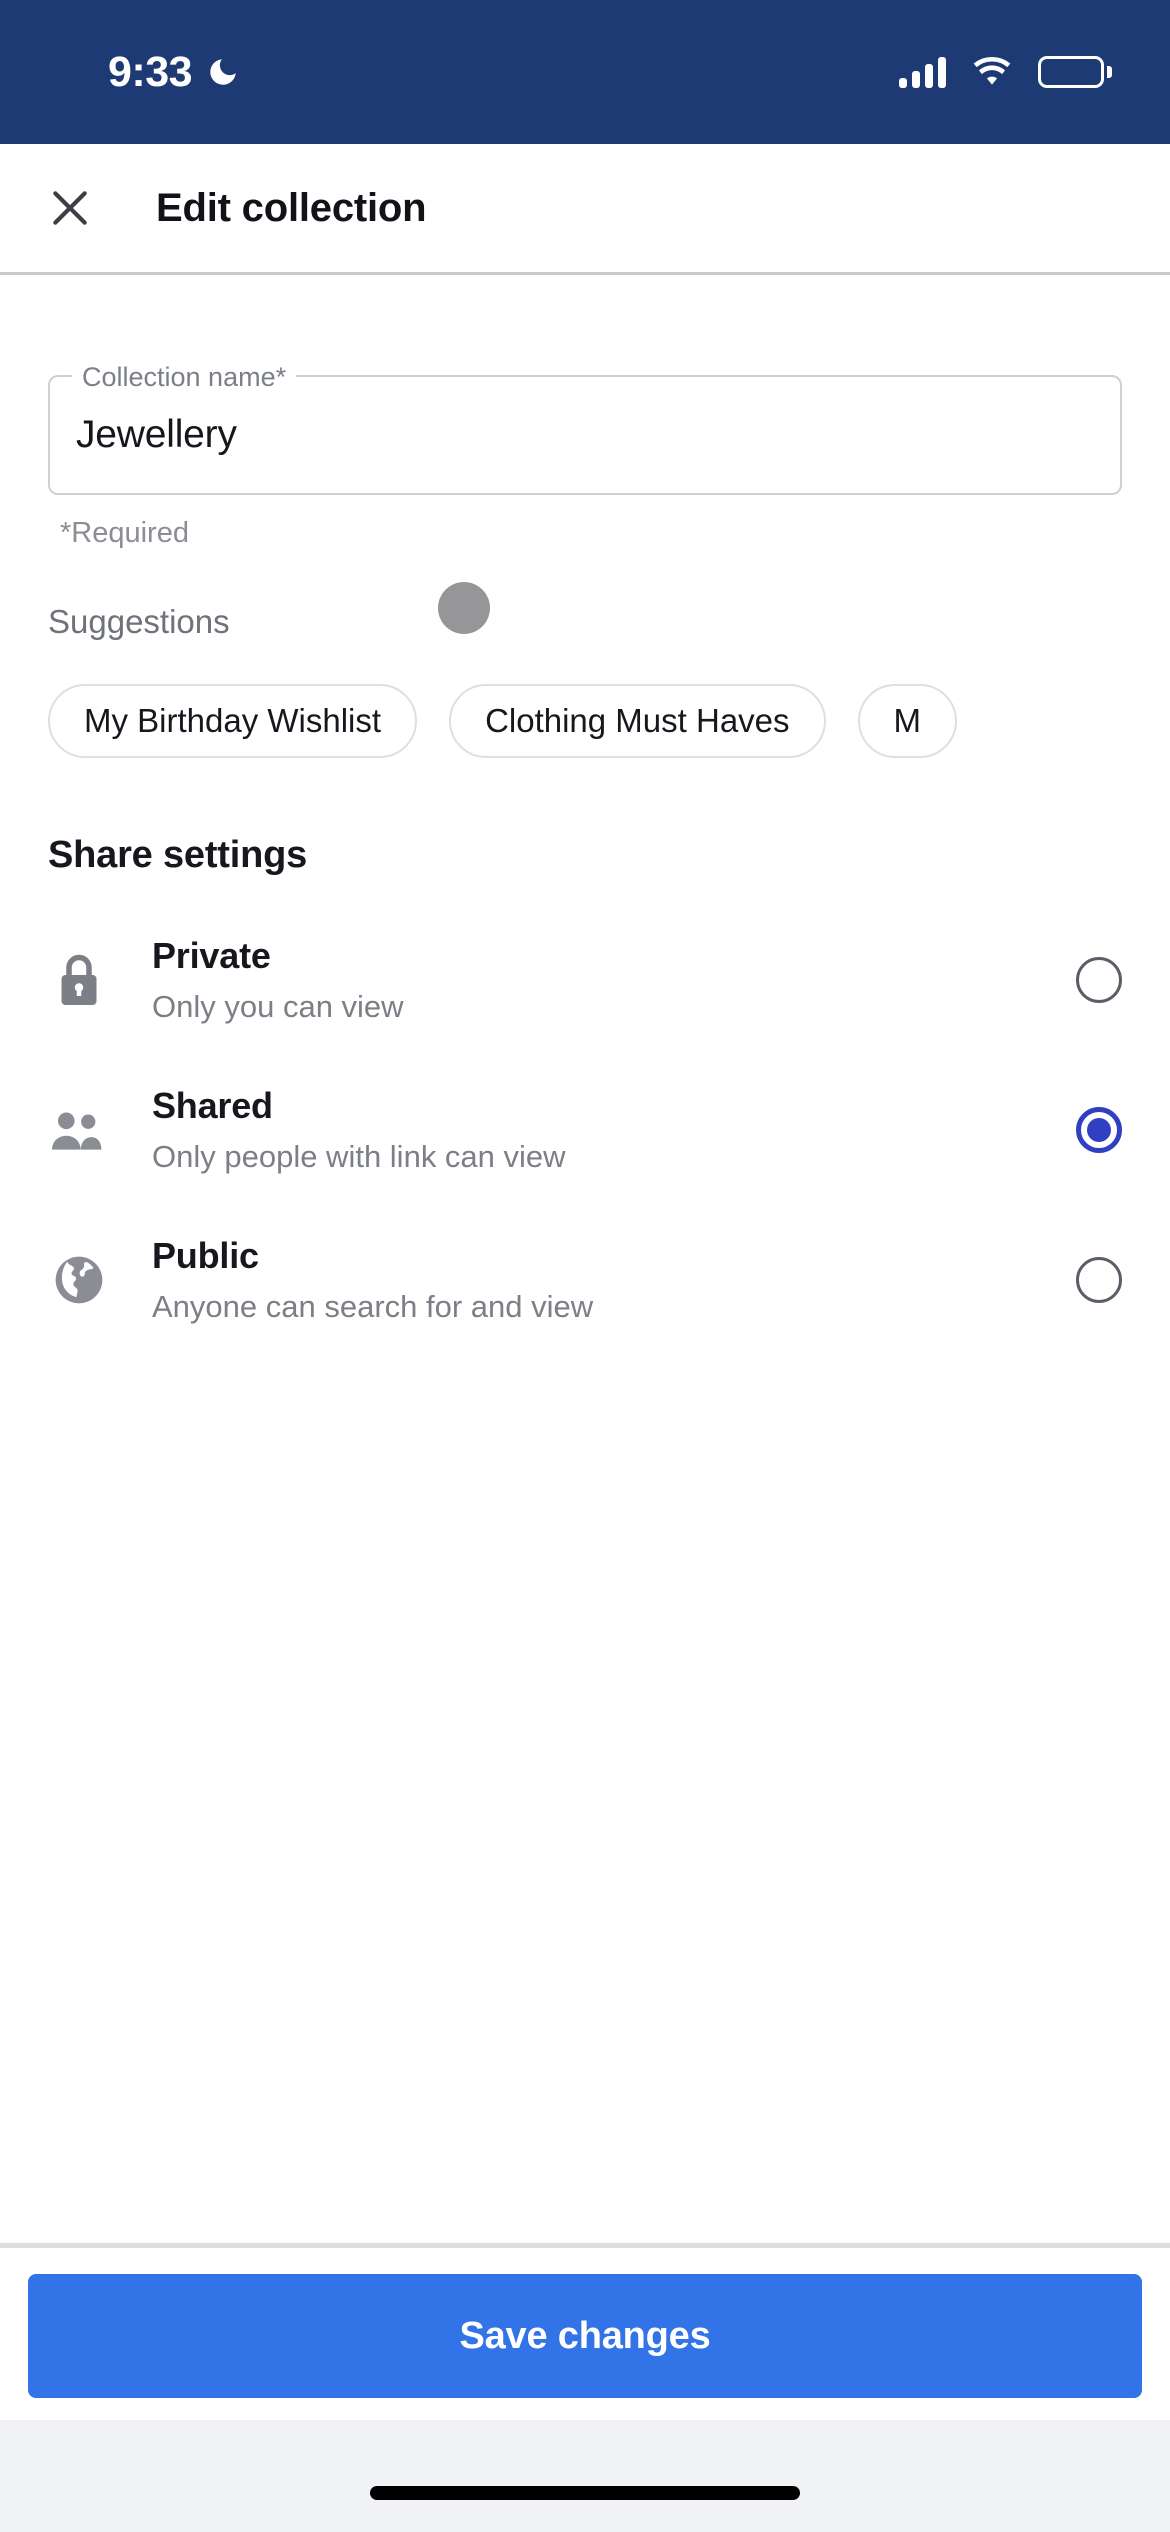 The height and width of the screenshot is (2532, 1170). I want to click on share-option-title: Public, so click(205, 1255).